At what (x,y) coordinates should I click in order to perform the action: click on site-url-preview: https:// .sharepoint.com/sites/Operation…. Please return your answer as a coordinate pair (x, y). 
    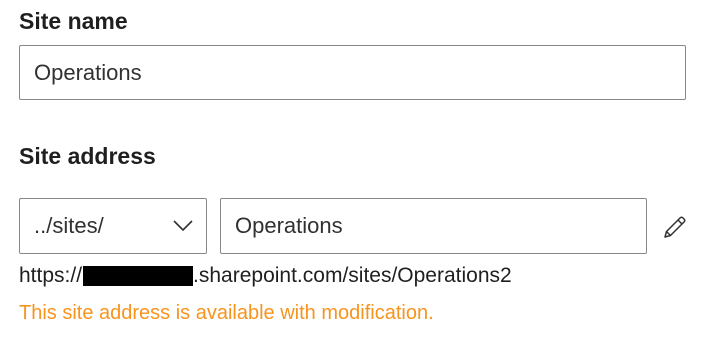
    Looking at the image, I should click on (265, 276).